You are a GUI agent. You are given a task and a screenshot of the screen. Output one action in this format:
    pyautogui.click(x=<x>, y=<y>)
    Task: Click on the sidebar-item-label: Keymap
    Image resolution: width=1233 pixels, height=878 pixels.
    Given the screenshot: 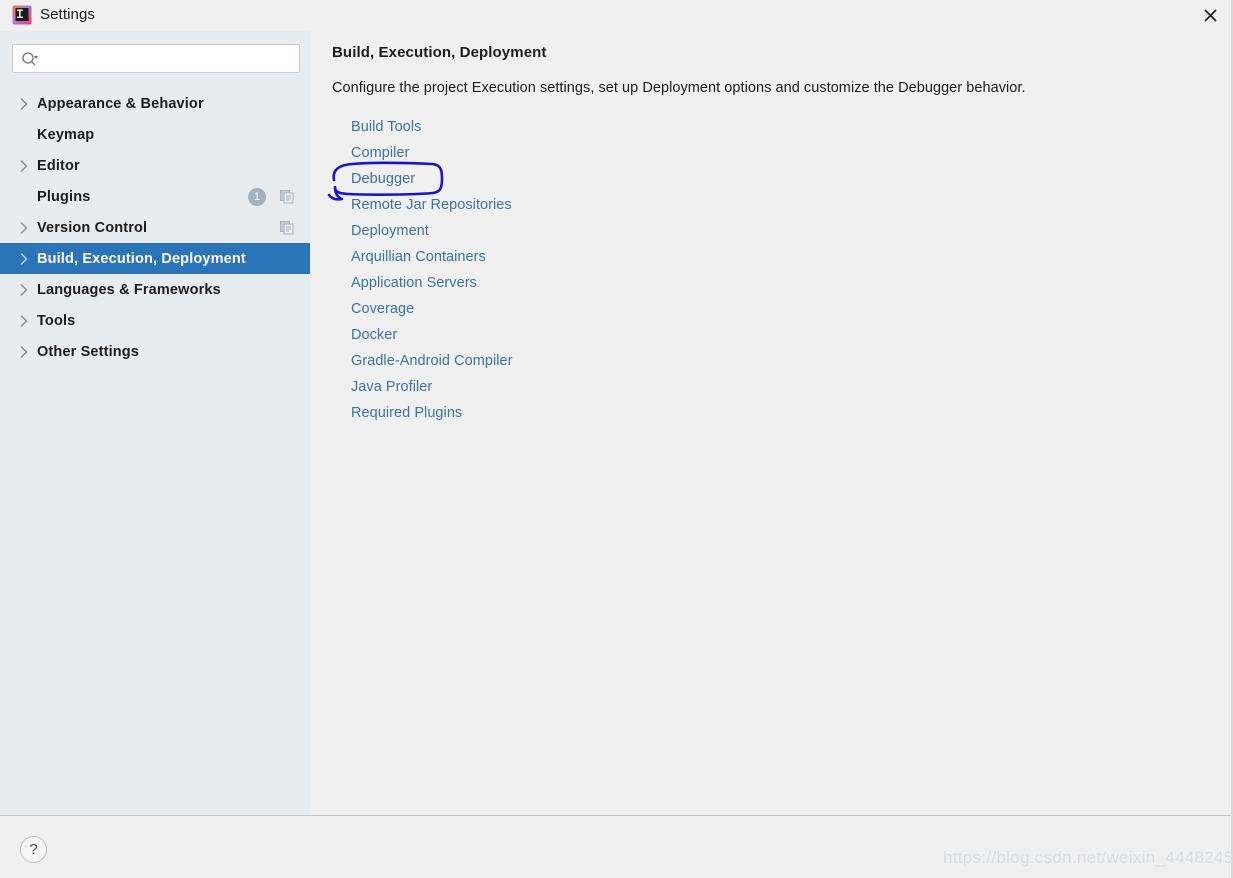 What is the action you would take?
    pyautogui.click(x=66, y=134)
    